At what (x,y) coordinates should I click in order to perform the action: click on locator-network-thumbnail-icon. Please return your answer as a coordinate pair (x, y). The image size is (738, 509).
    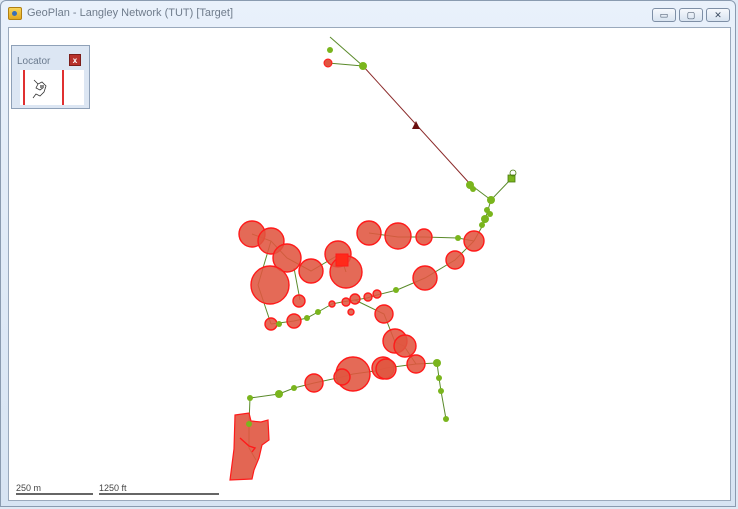
    Looking at the image, I should click on (39, 89).